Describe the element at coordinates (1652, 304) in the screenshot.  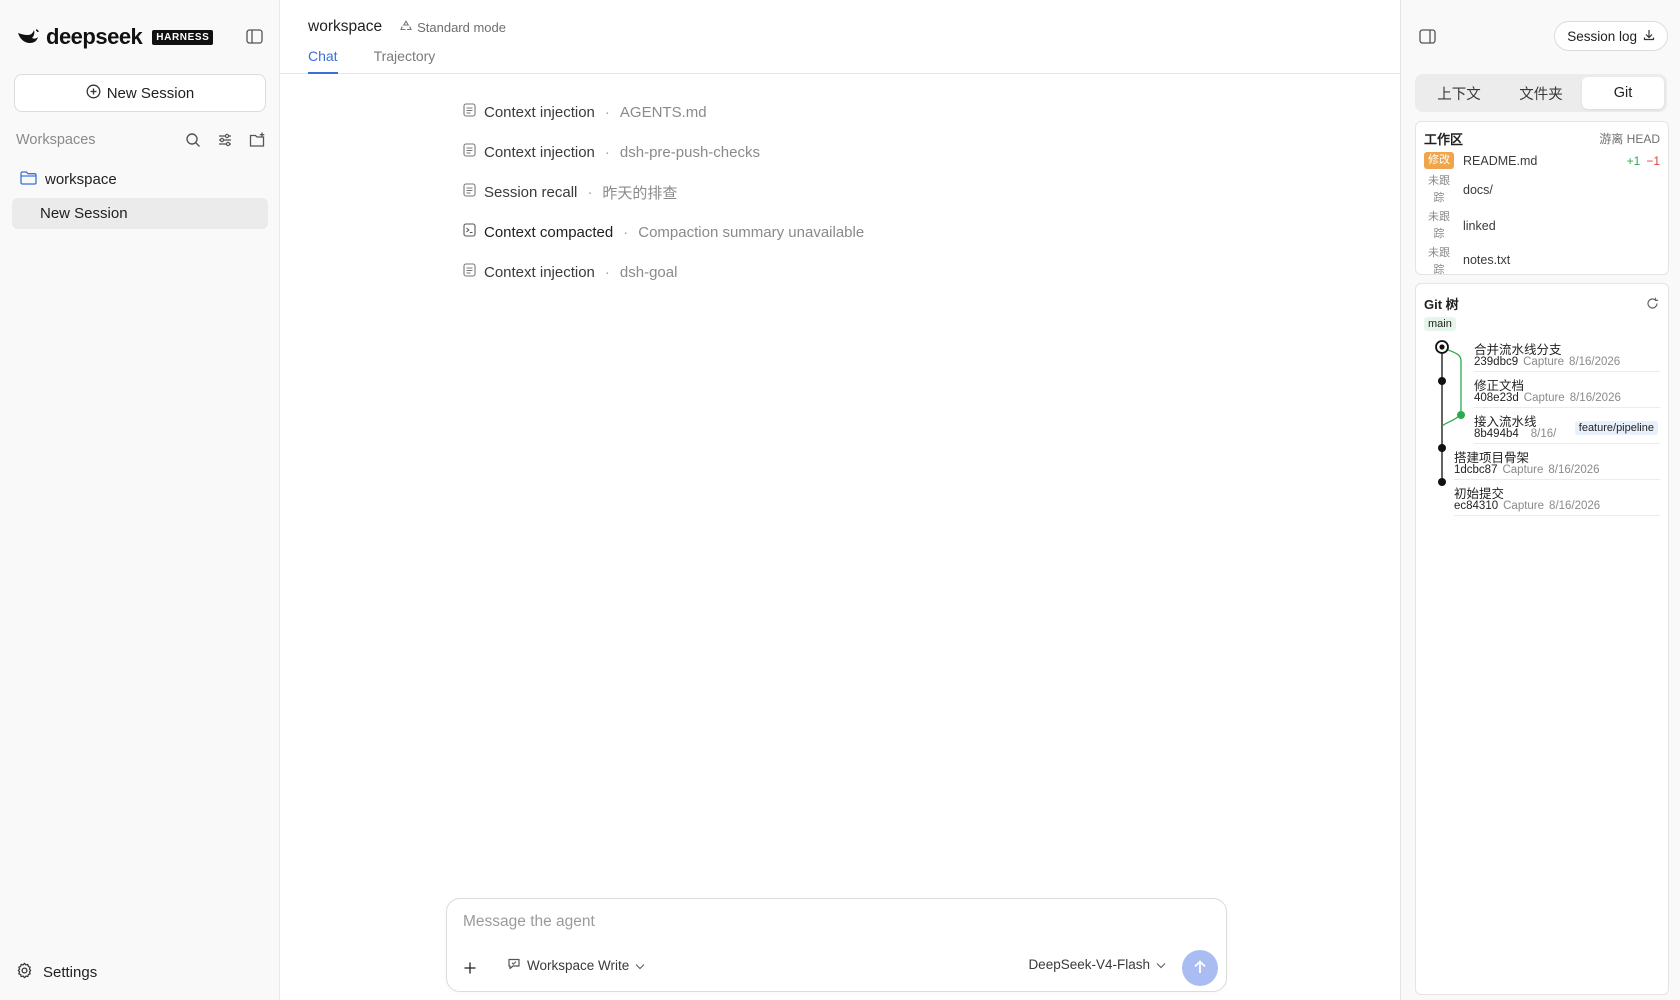
I see `refresh-icon` at that location.